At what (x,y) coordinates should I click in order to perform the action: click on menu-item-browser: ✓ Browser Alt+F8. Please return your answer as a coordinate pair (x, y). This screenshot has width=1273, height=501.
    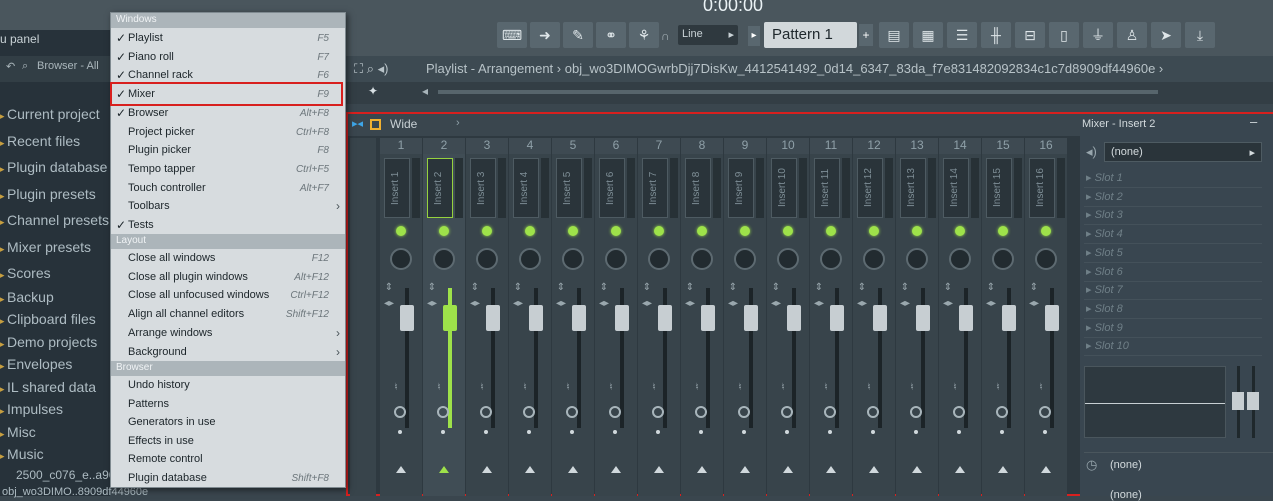
    Looking at the image, I should click on (228, 114).